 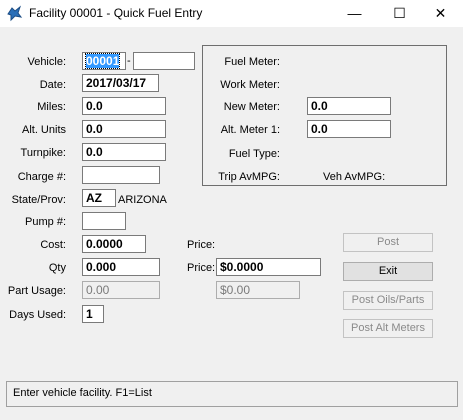 What do you see at coordinates (43, 153) in the screenshot?
I see `turnpike-label: Turnpike:` at bounding box center [43, 153].